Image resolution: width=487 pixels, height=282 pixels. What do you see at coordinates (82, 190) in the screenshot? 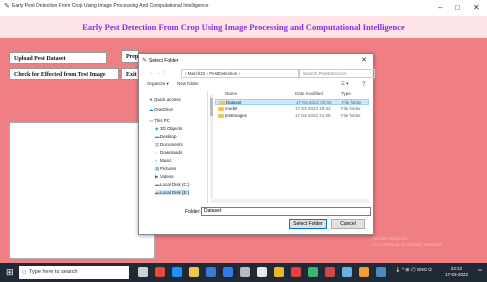
I see `output-text-area` at bounding box center [82, 190].